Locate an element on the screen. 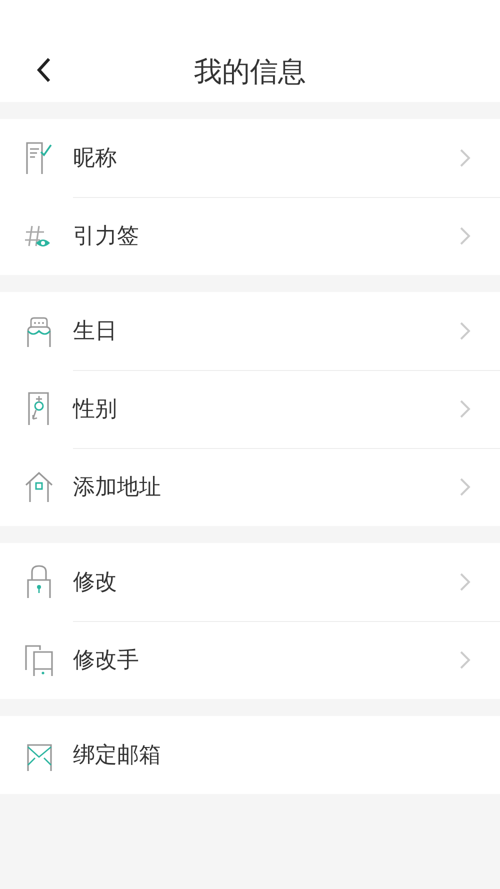  menu-item: 绑定邮箱 is located at coordinates (250, 755).